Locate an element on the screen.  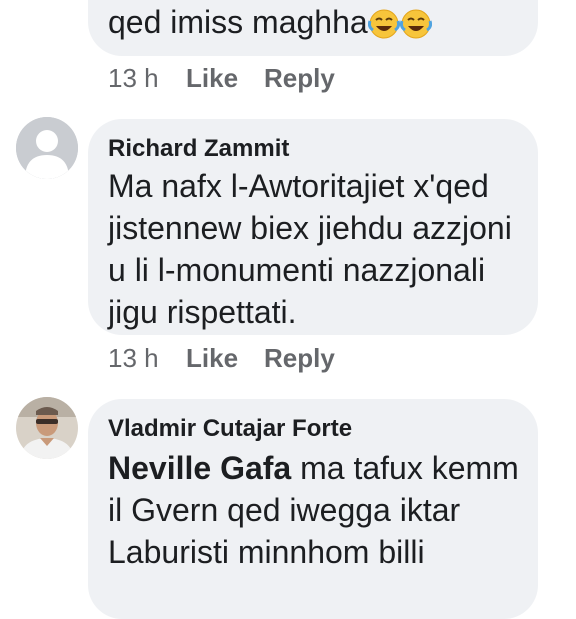
comment-1-text: qed imiss maghha is located at coordinates (238, 22).